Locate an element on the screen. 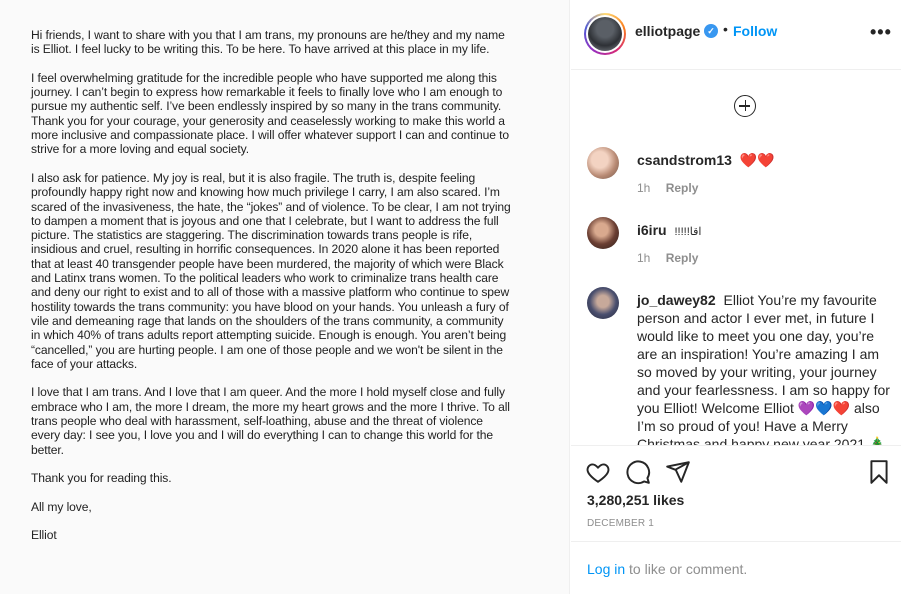 This screenshot has width=901, height=594. bookmark-icon is located at coordinates (879, 472).